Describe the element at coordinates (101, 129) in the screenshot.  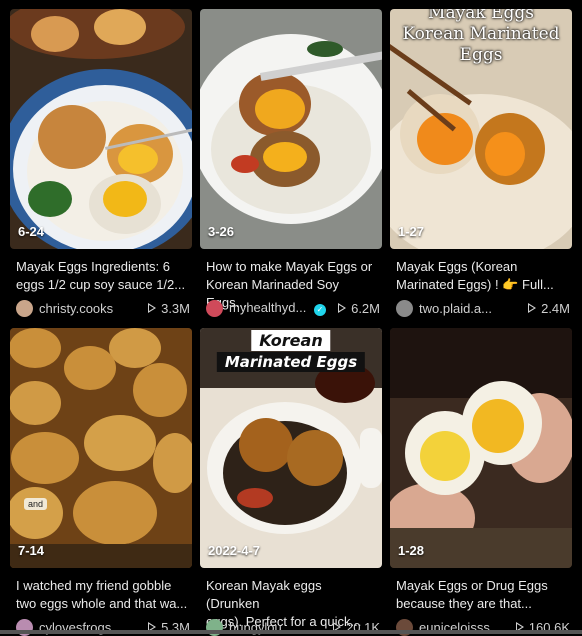
I see `video-thumbnail: 6-24` at that location.